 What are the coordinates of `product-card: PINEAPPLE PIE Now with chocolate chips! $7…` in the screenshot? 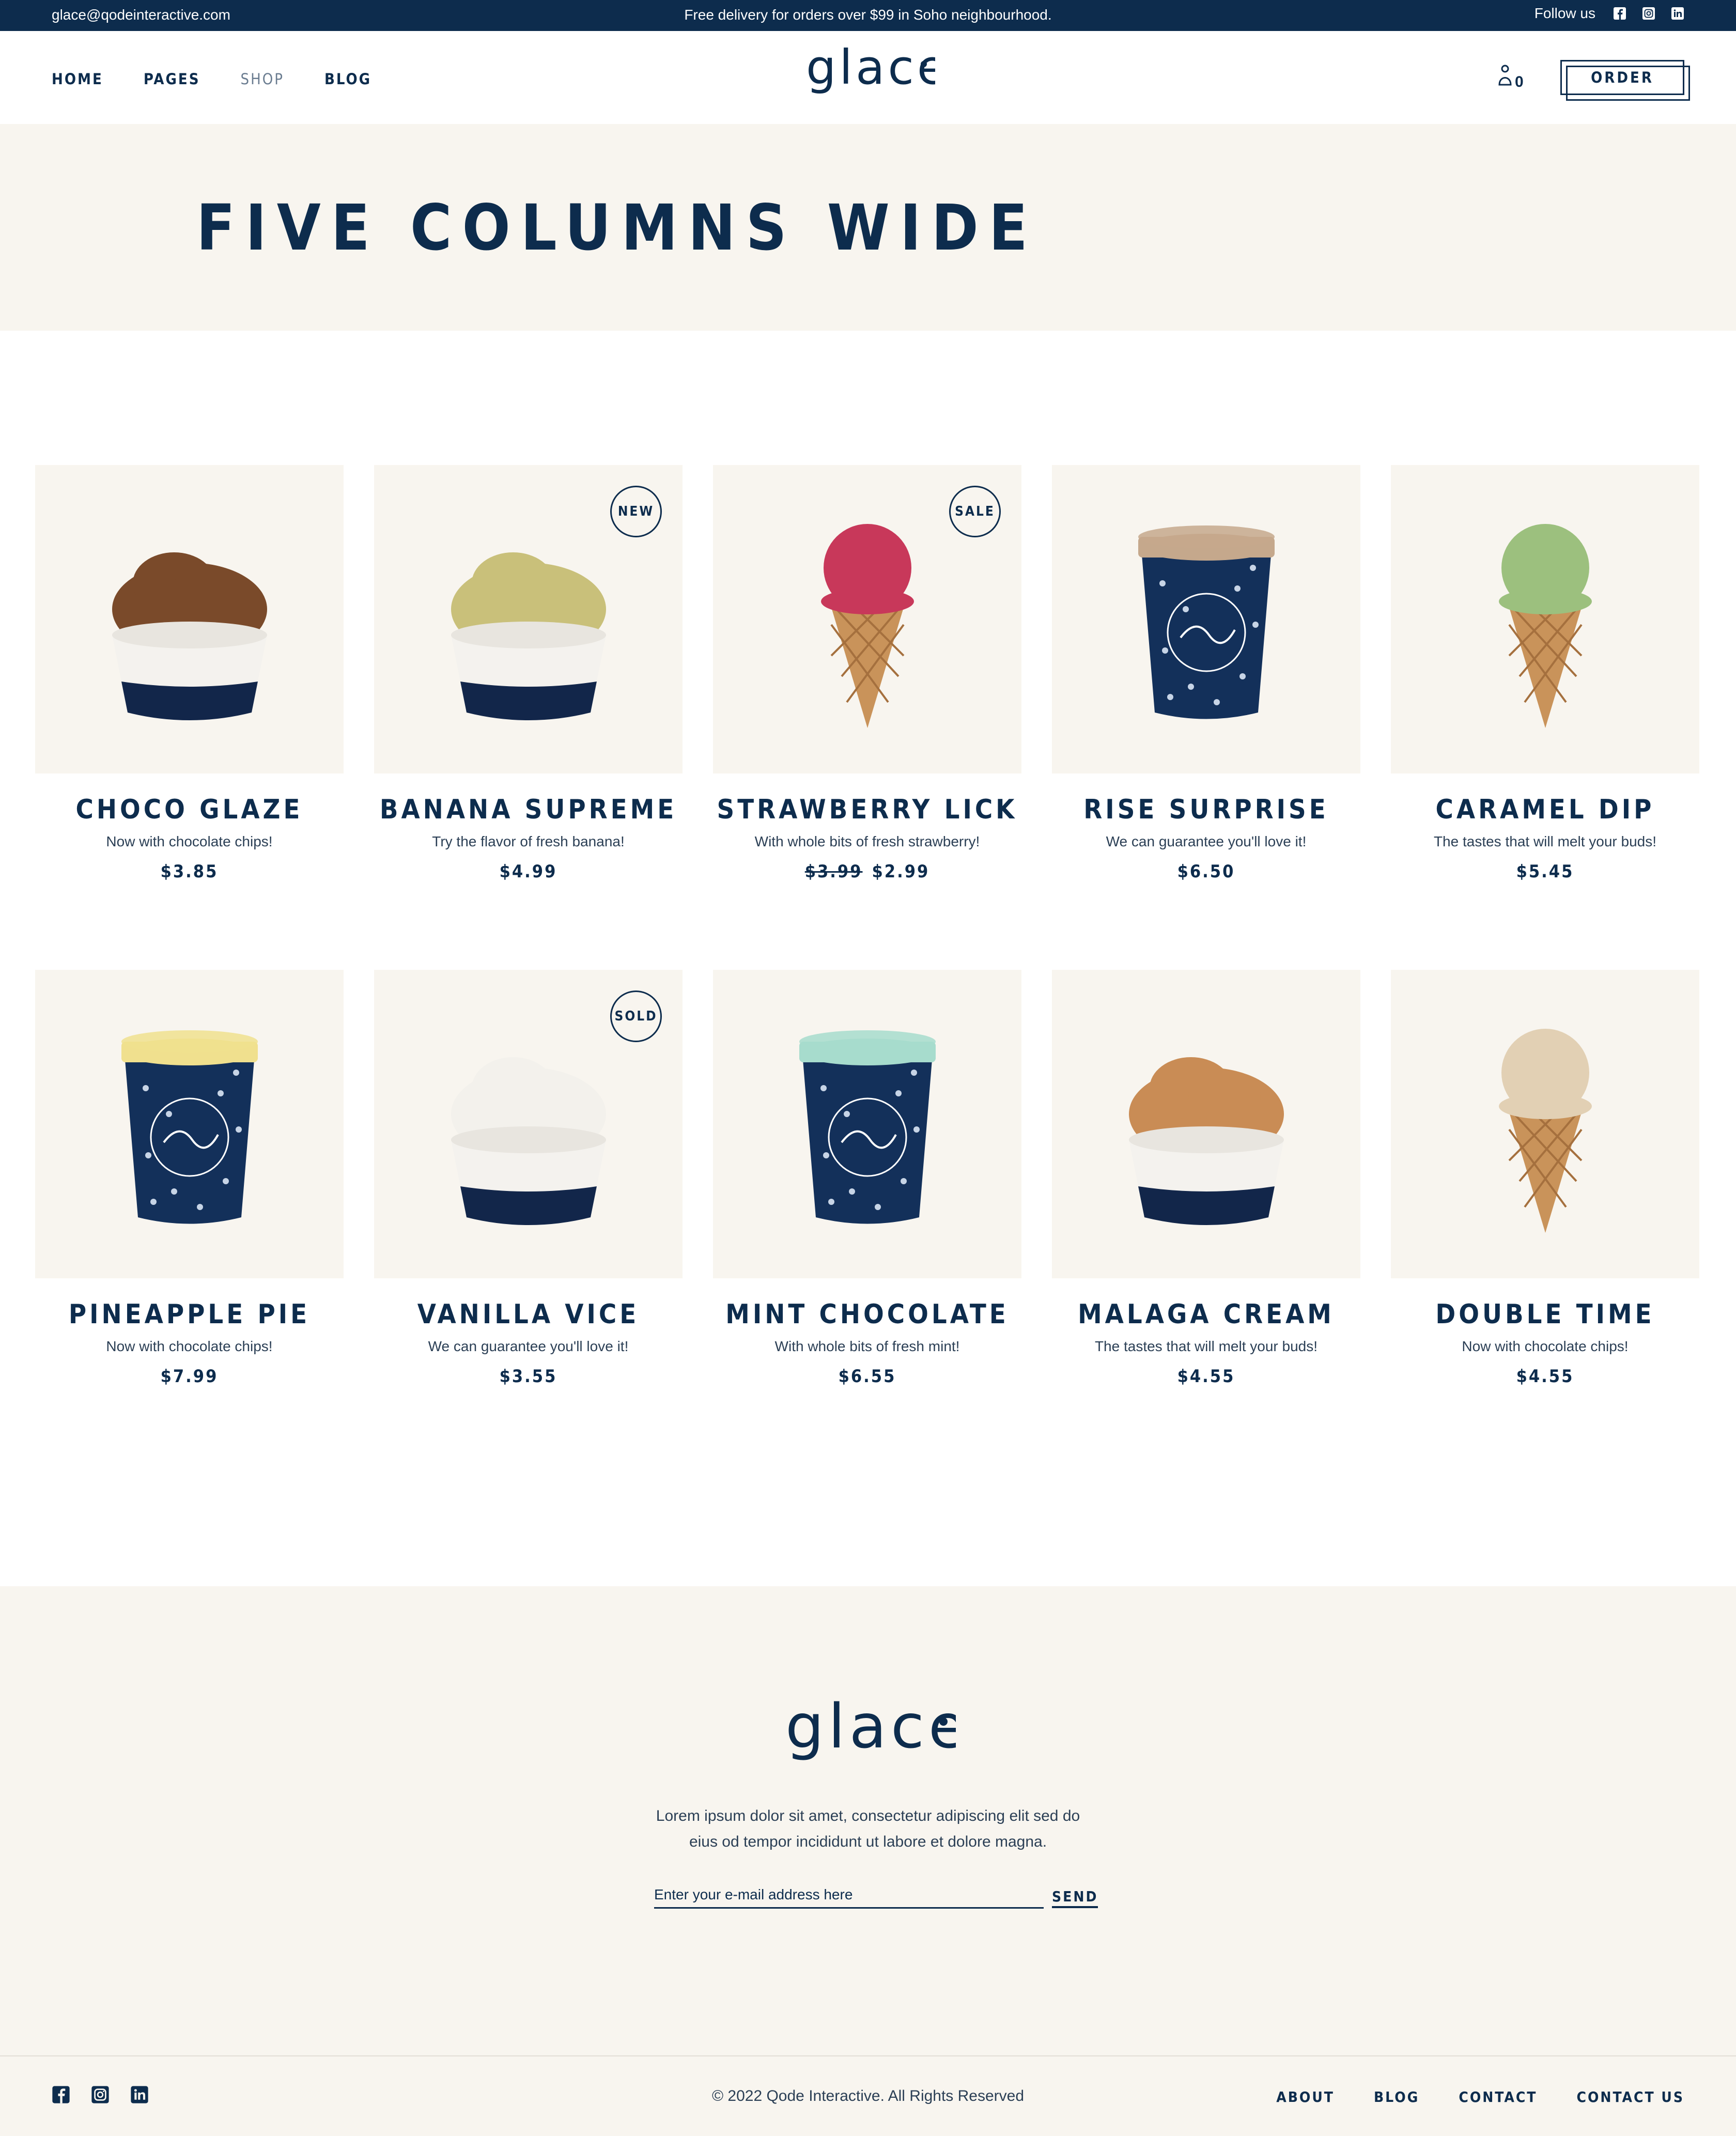 It's located at (190, 1222).